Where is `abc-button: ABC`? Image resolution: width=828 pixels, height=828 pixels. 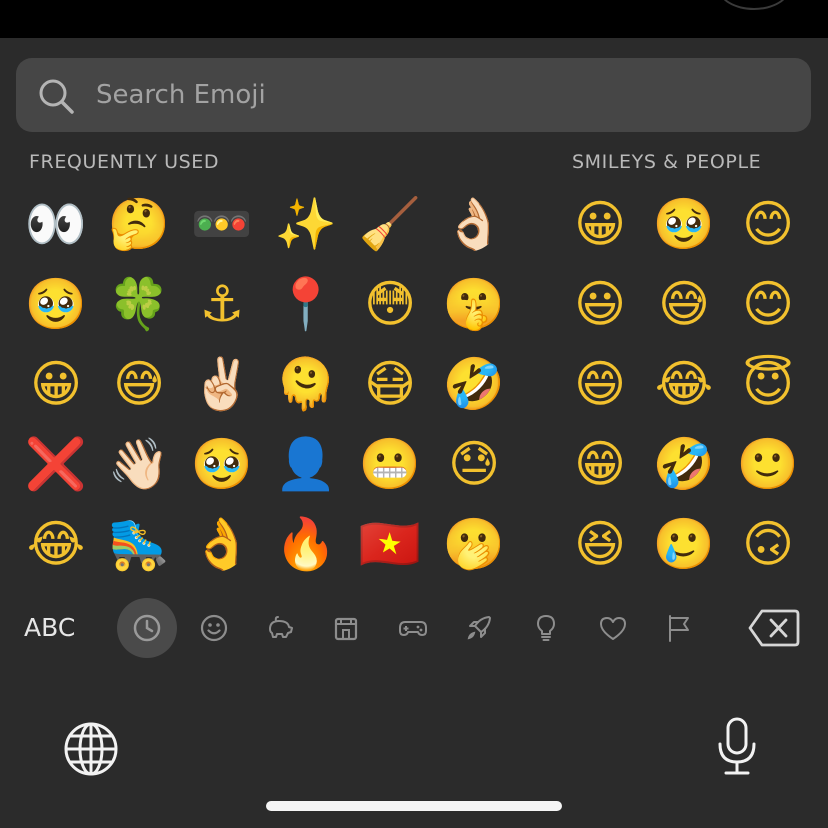 abc-button: ABC is located at coordinates (60, 628).